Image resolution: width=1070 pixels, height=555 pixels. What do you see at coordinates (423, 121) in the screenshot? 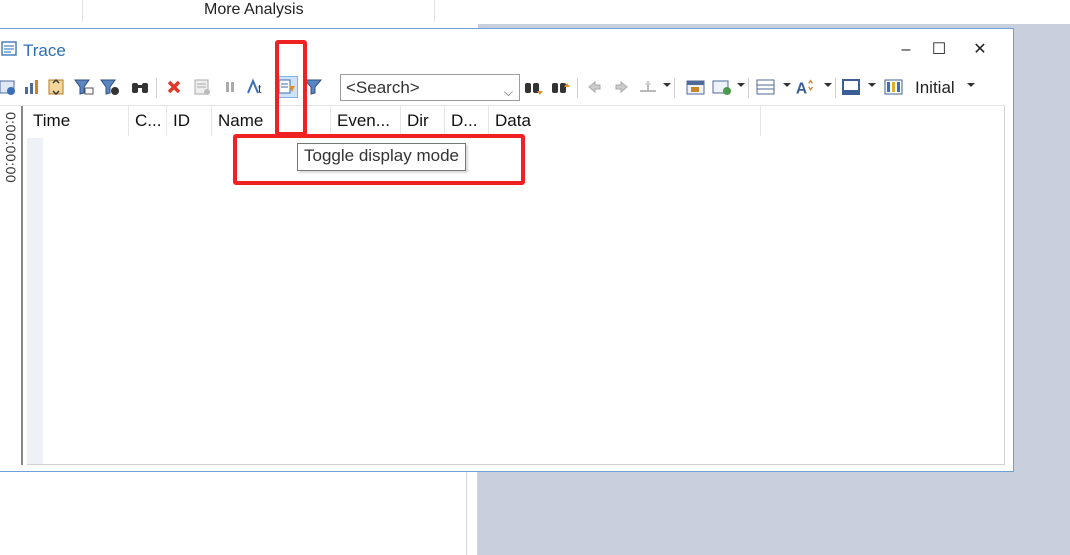
I see `column-header-dir: Dir` at bounding box center [423, 121].